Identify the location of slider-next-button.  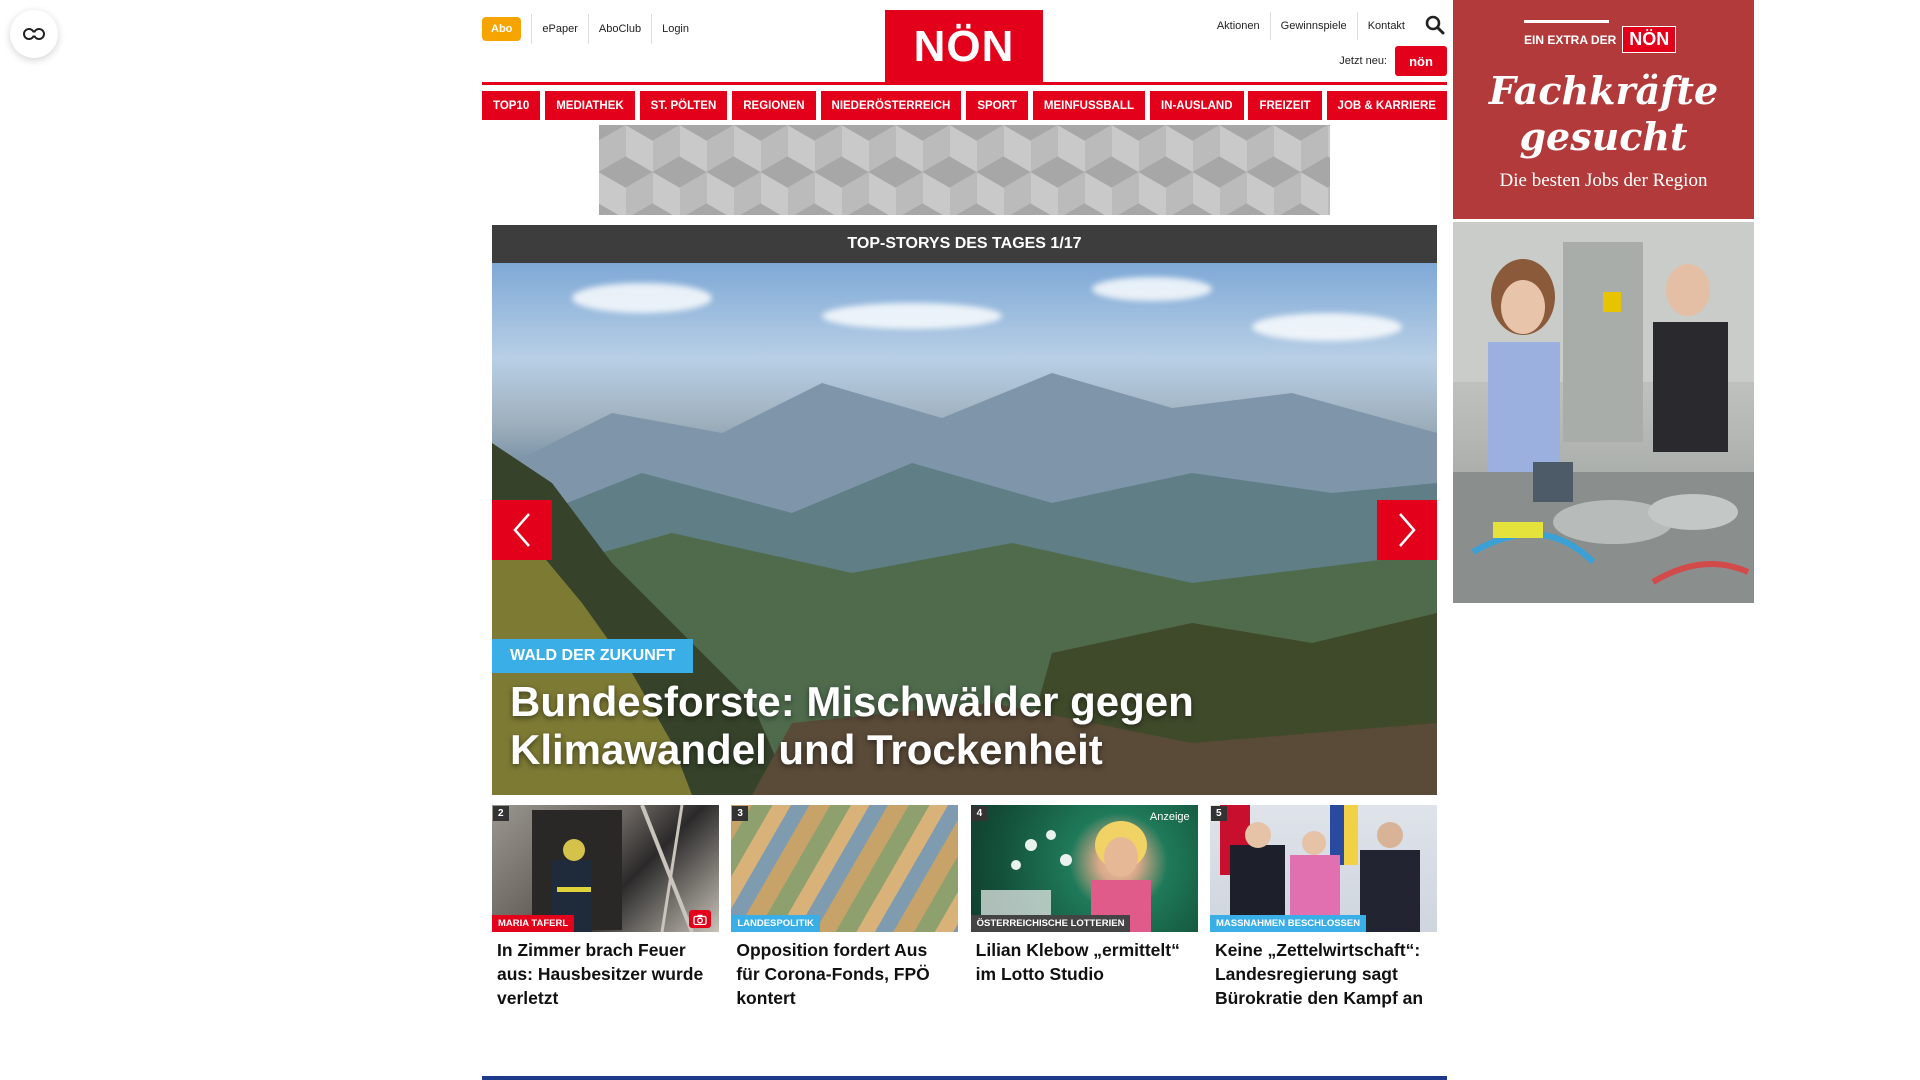
(1407, 530).